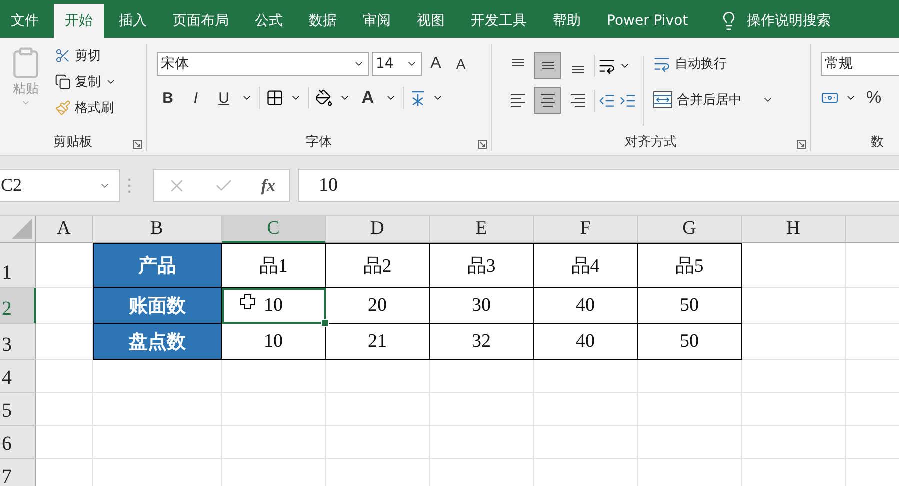  Describe the element at coordinates (129, 186) in the screenshot. I see `grip-icon` at that location.